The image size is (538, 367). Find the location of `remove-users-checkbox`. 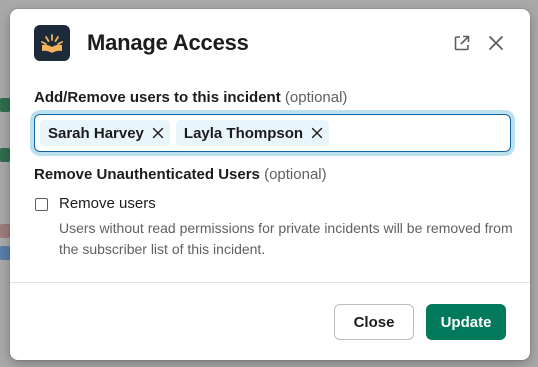

remove-users-checkbox is located at coordinates (41, 204).